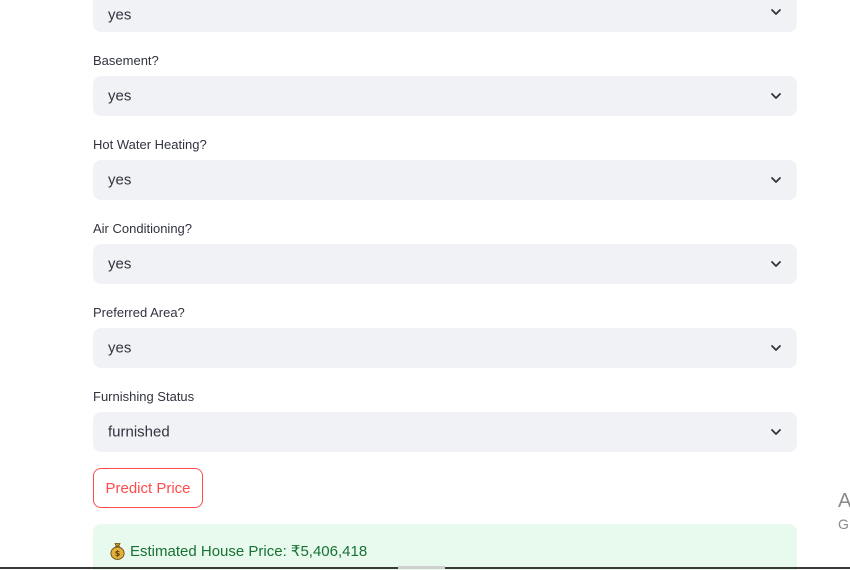  I want to click on hot-water-heating-label: Hot Water Heating?, so click(150, 144).